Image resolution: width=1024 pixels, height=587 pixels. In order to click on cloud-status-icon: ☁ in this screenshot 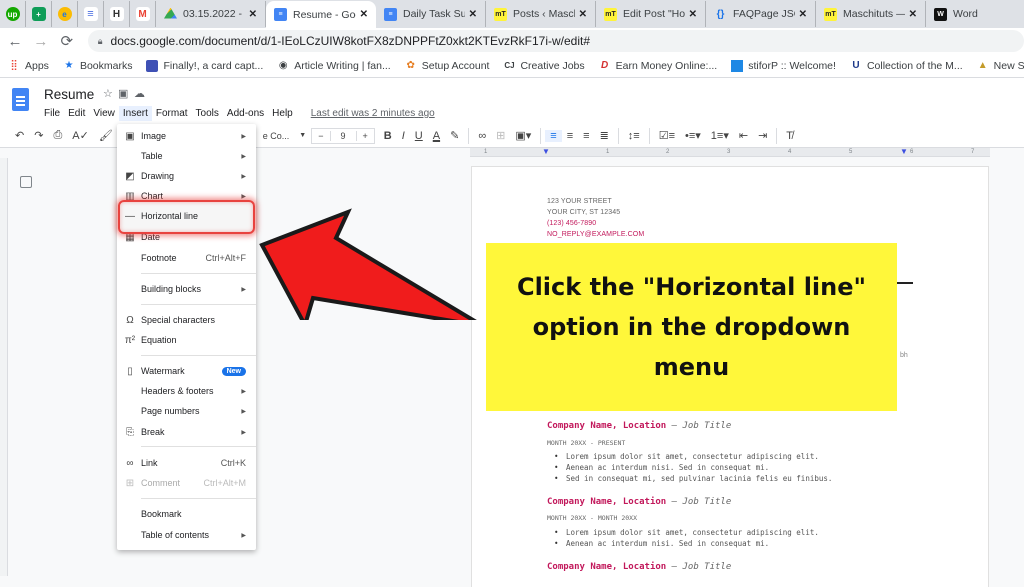, I will do `click(139, 93)`.